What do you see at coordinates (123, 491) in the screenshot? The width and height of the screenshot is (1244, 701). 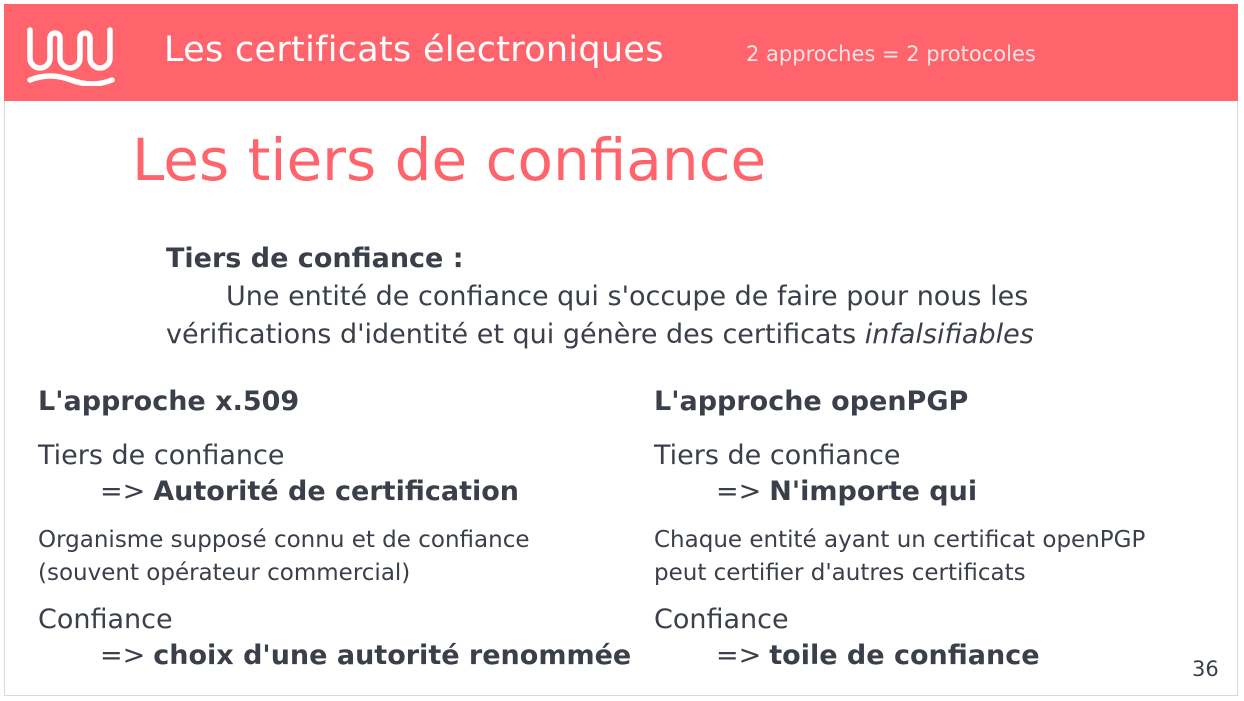 I see `x509-trust-arrow: =>` at bounding box center [123, 491].